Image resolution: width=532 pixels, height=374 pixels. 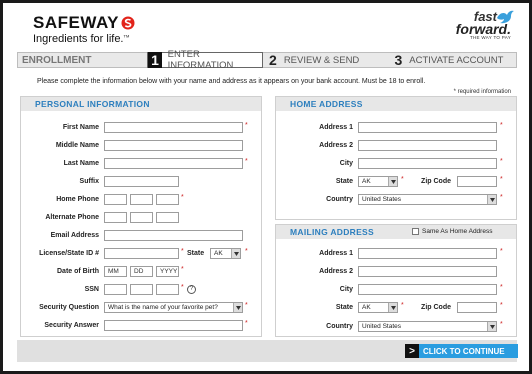 I want to click on home-phone-line-input, so click(x=167, y=199).